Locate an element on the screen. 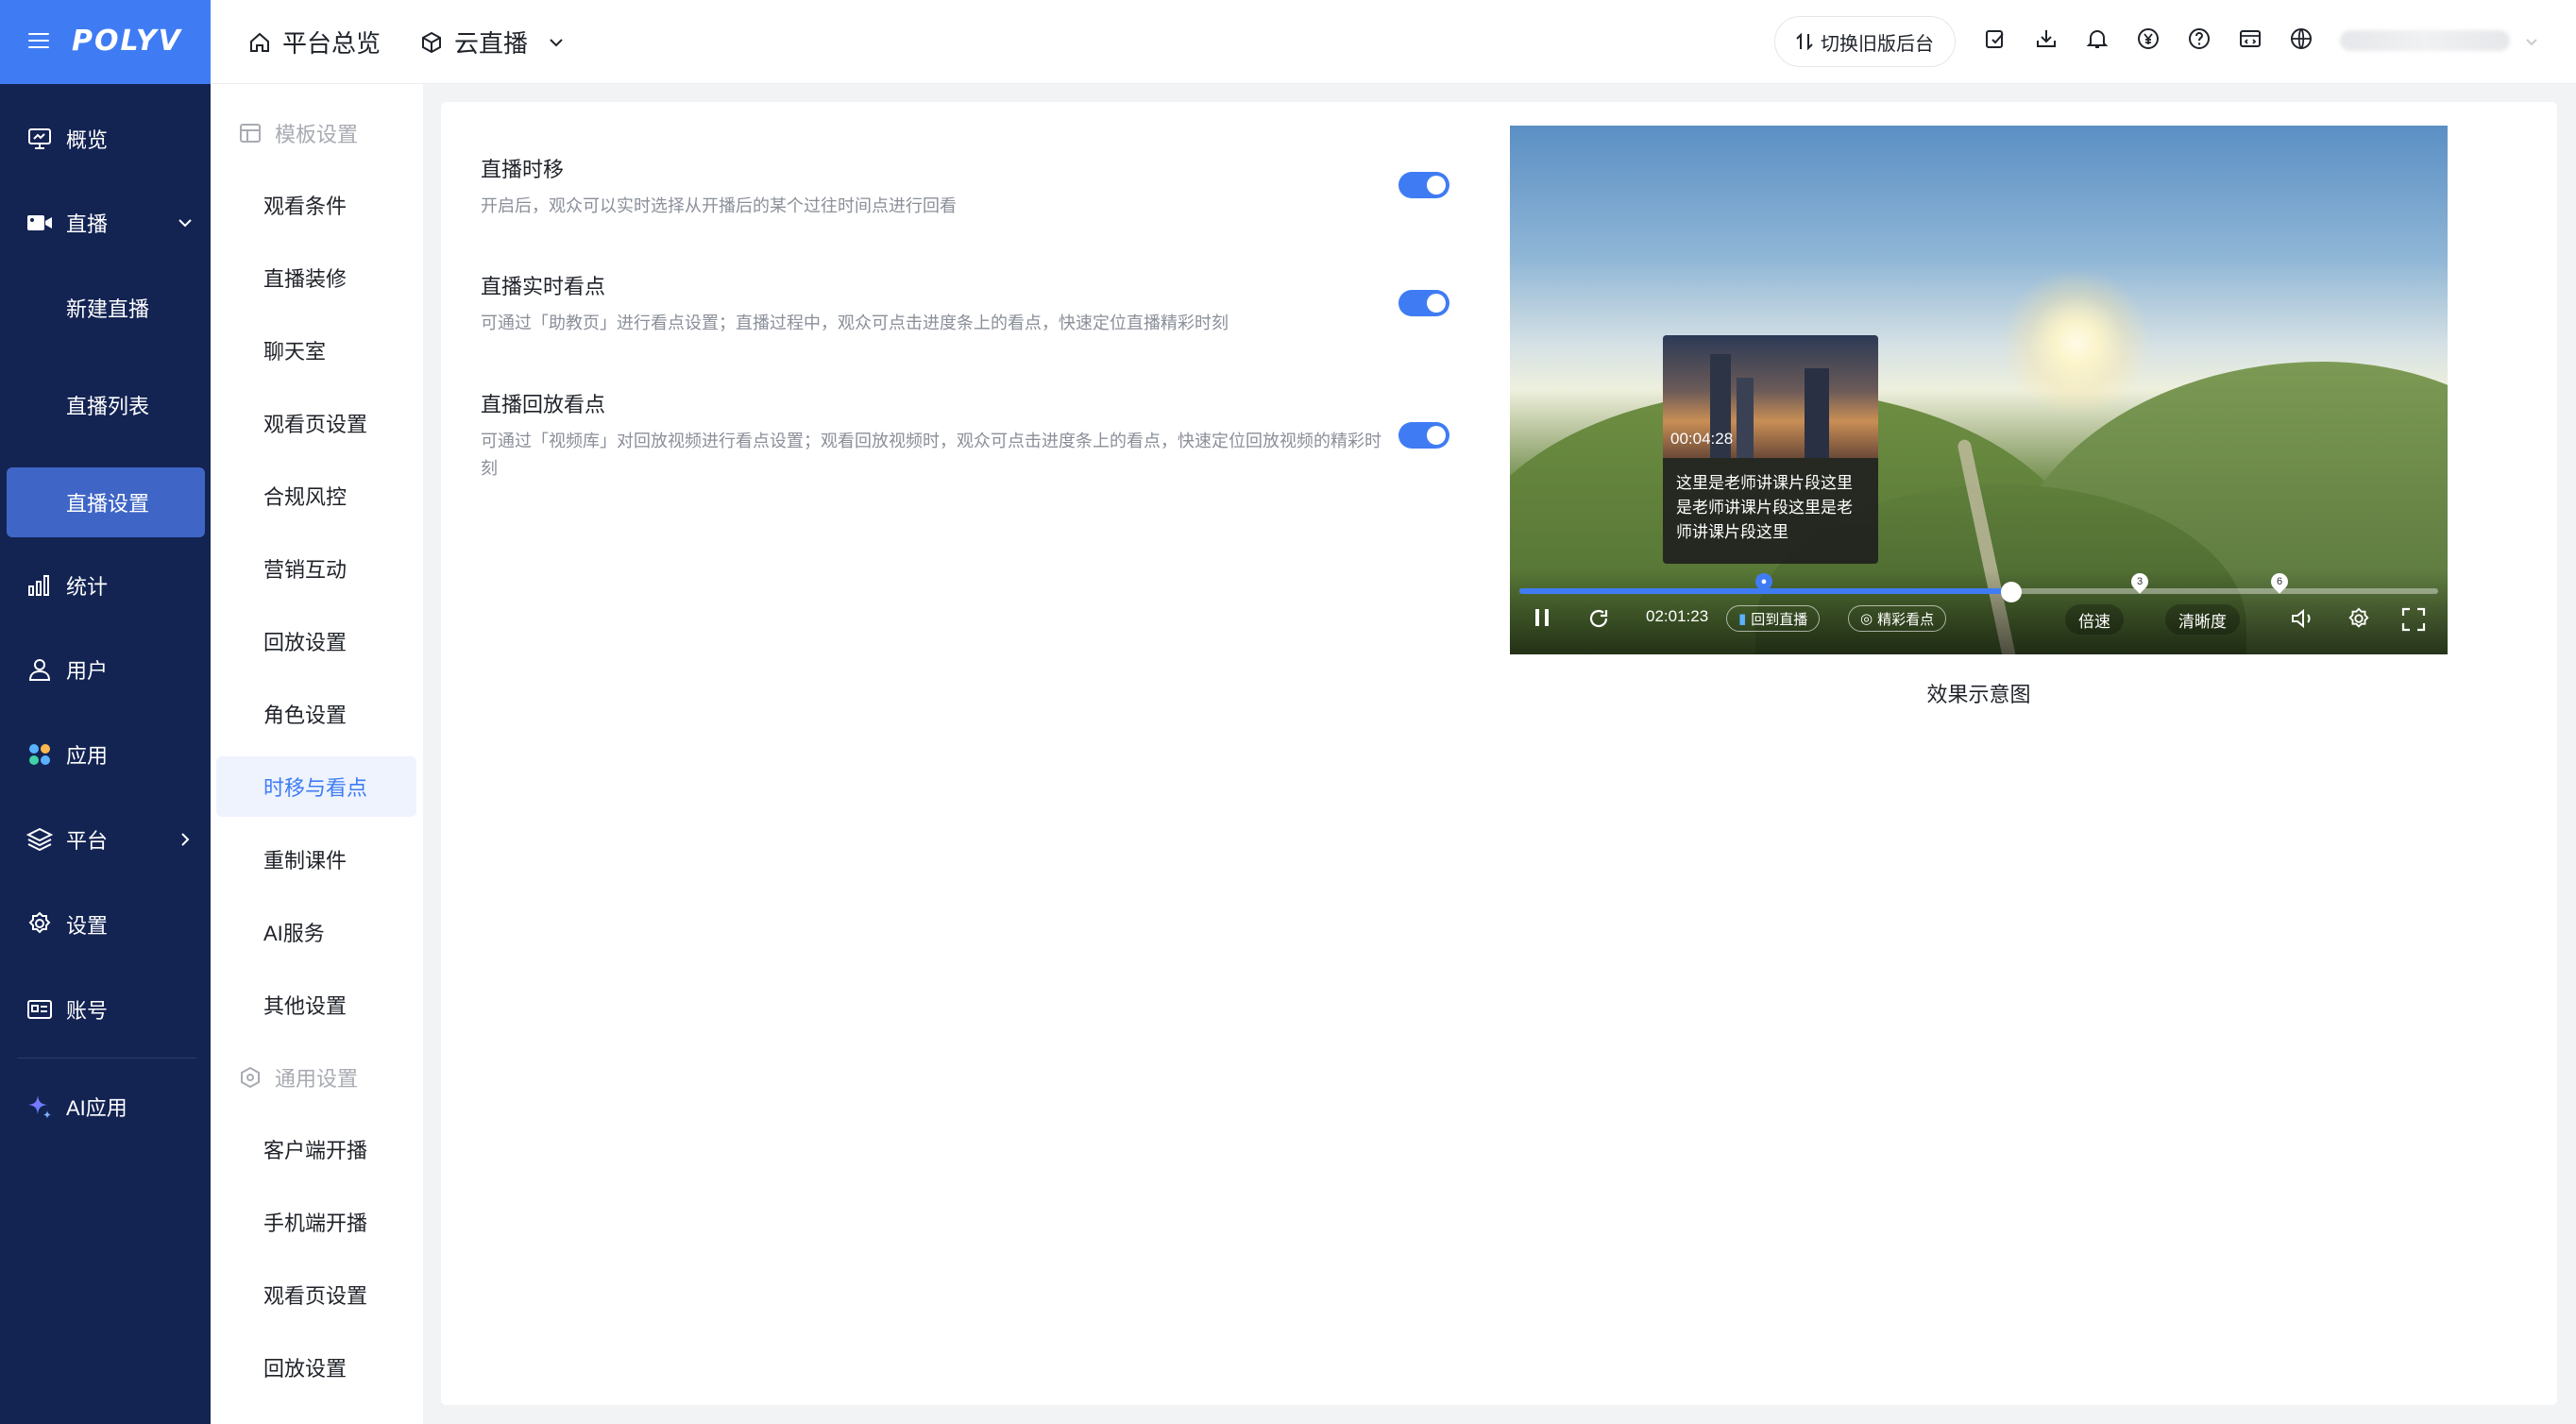  nav-item-stats: 统计 is located at coordinates (105, 585).